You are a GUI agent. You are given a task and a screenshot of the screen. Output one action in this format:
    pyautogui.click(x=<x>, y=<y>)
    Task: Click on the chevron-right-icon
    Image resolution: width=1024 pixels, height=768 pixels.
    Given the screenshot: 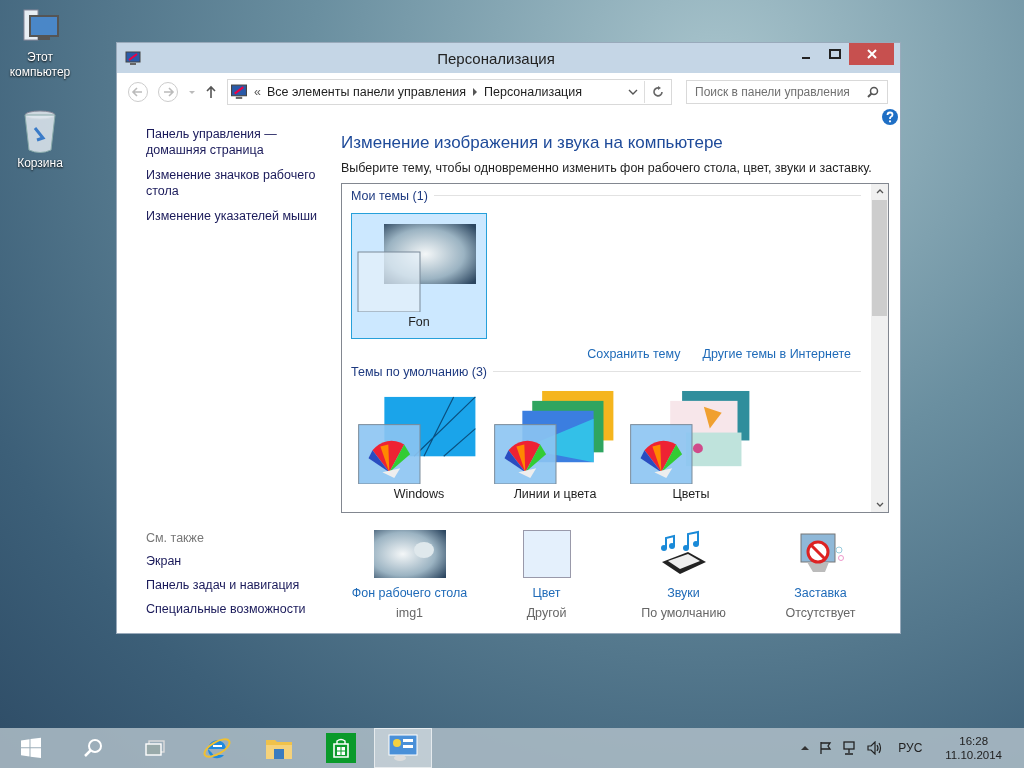 What is the action you would take?
    pyautogui.click(x=475, y=92)
    